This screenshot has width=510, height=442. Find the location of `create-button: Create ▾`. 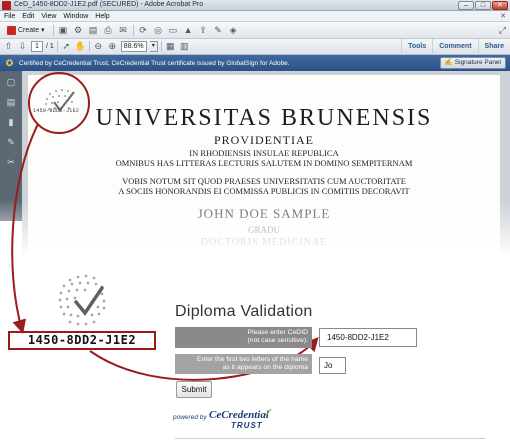

create-button: Create ▾ is located at coordinates (26, 30).